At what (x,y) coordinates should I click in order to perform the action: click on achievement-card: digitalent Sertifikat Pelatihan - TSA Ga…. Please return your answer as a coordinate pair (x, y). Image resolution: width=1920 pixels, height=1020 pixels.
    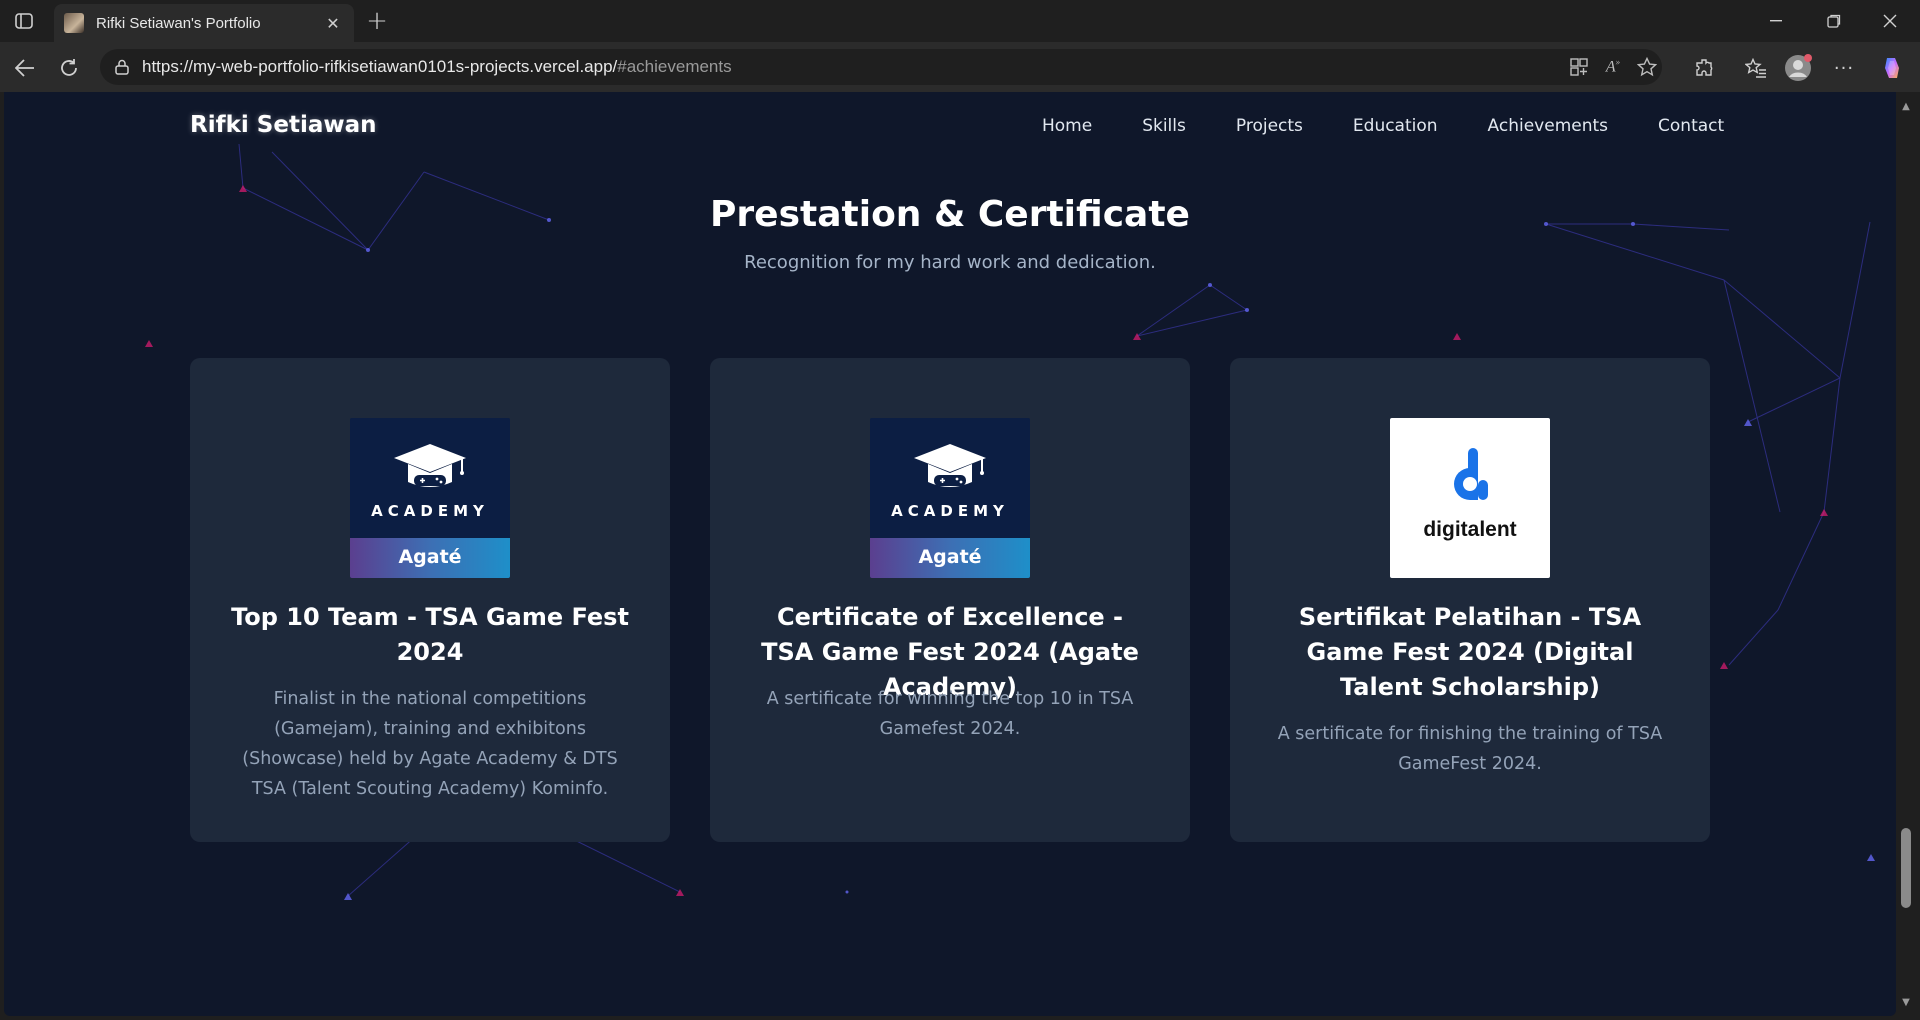
    Looking at the image, I should click on (1470, 600).